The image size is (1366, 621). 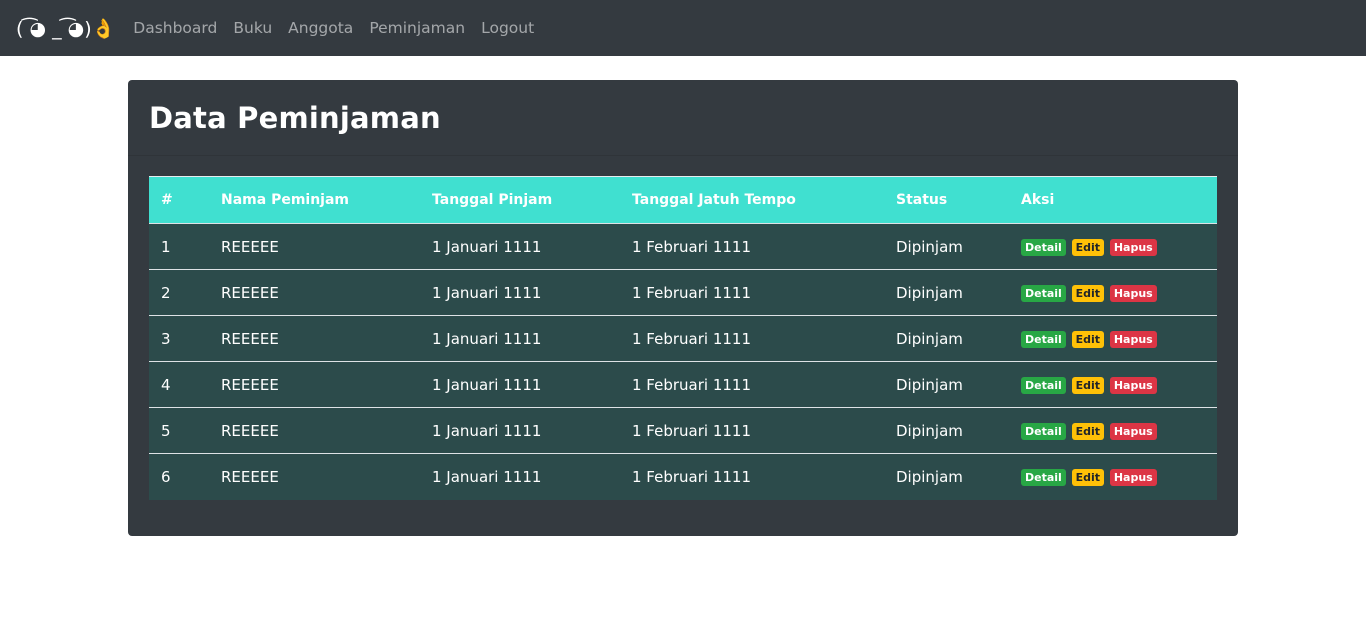 I want to click on navbar-brand: ( ͡◕ _ ͡◕)👌, so click(x=65, y=28).